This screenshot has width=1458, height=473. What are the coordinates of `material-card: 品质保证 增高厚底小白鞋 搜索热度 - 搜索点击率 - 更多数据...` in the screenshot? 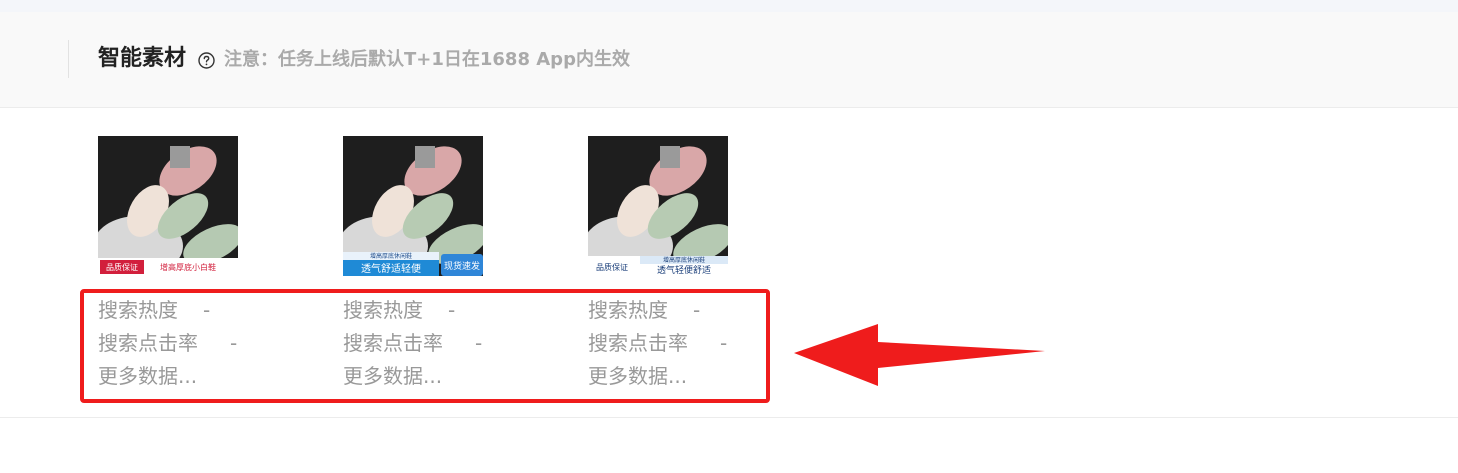 It's located at (178, 262).